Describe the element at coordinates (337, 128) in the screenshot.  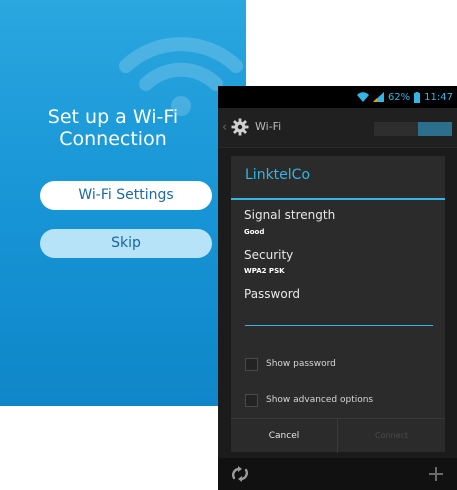
I see `action-bar: ‹ Wi-Fi` at that location.